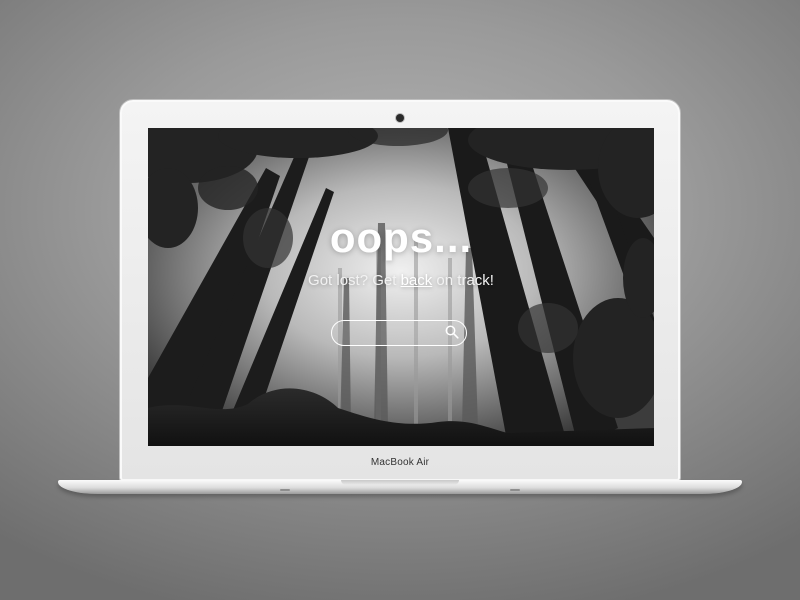 Image resolution: width=800 pixels, height=600 pixels. Describe the element at coordinates (400, 118) in the screenshot. I see `camera-icon` at that location.